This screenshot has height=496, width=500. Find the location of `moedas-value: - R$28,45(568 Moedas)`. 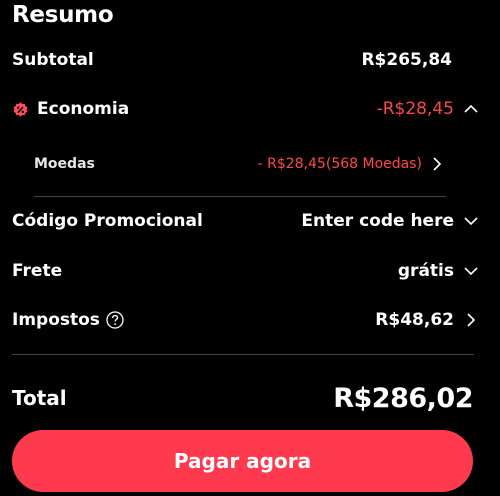

moedas-value: - R$28,45(568 Moedas) is located at coordinates (339, 164).